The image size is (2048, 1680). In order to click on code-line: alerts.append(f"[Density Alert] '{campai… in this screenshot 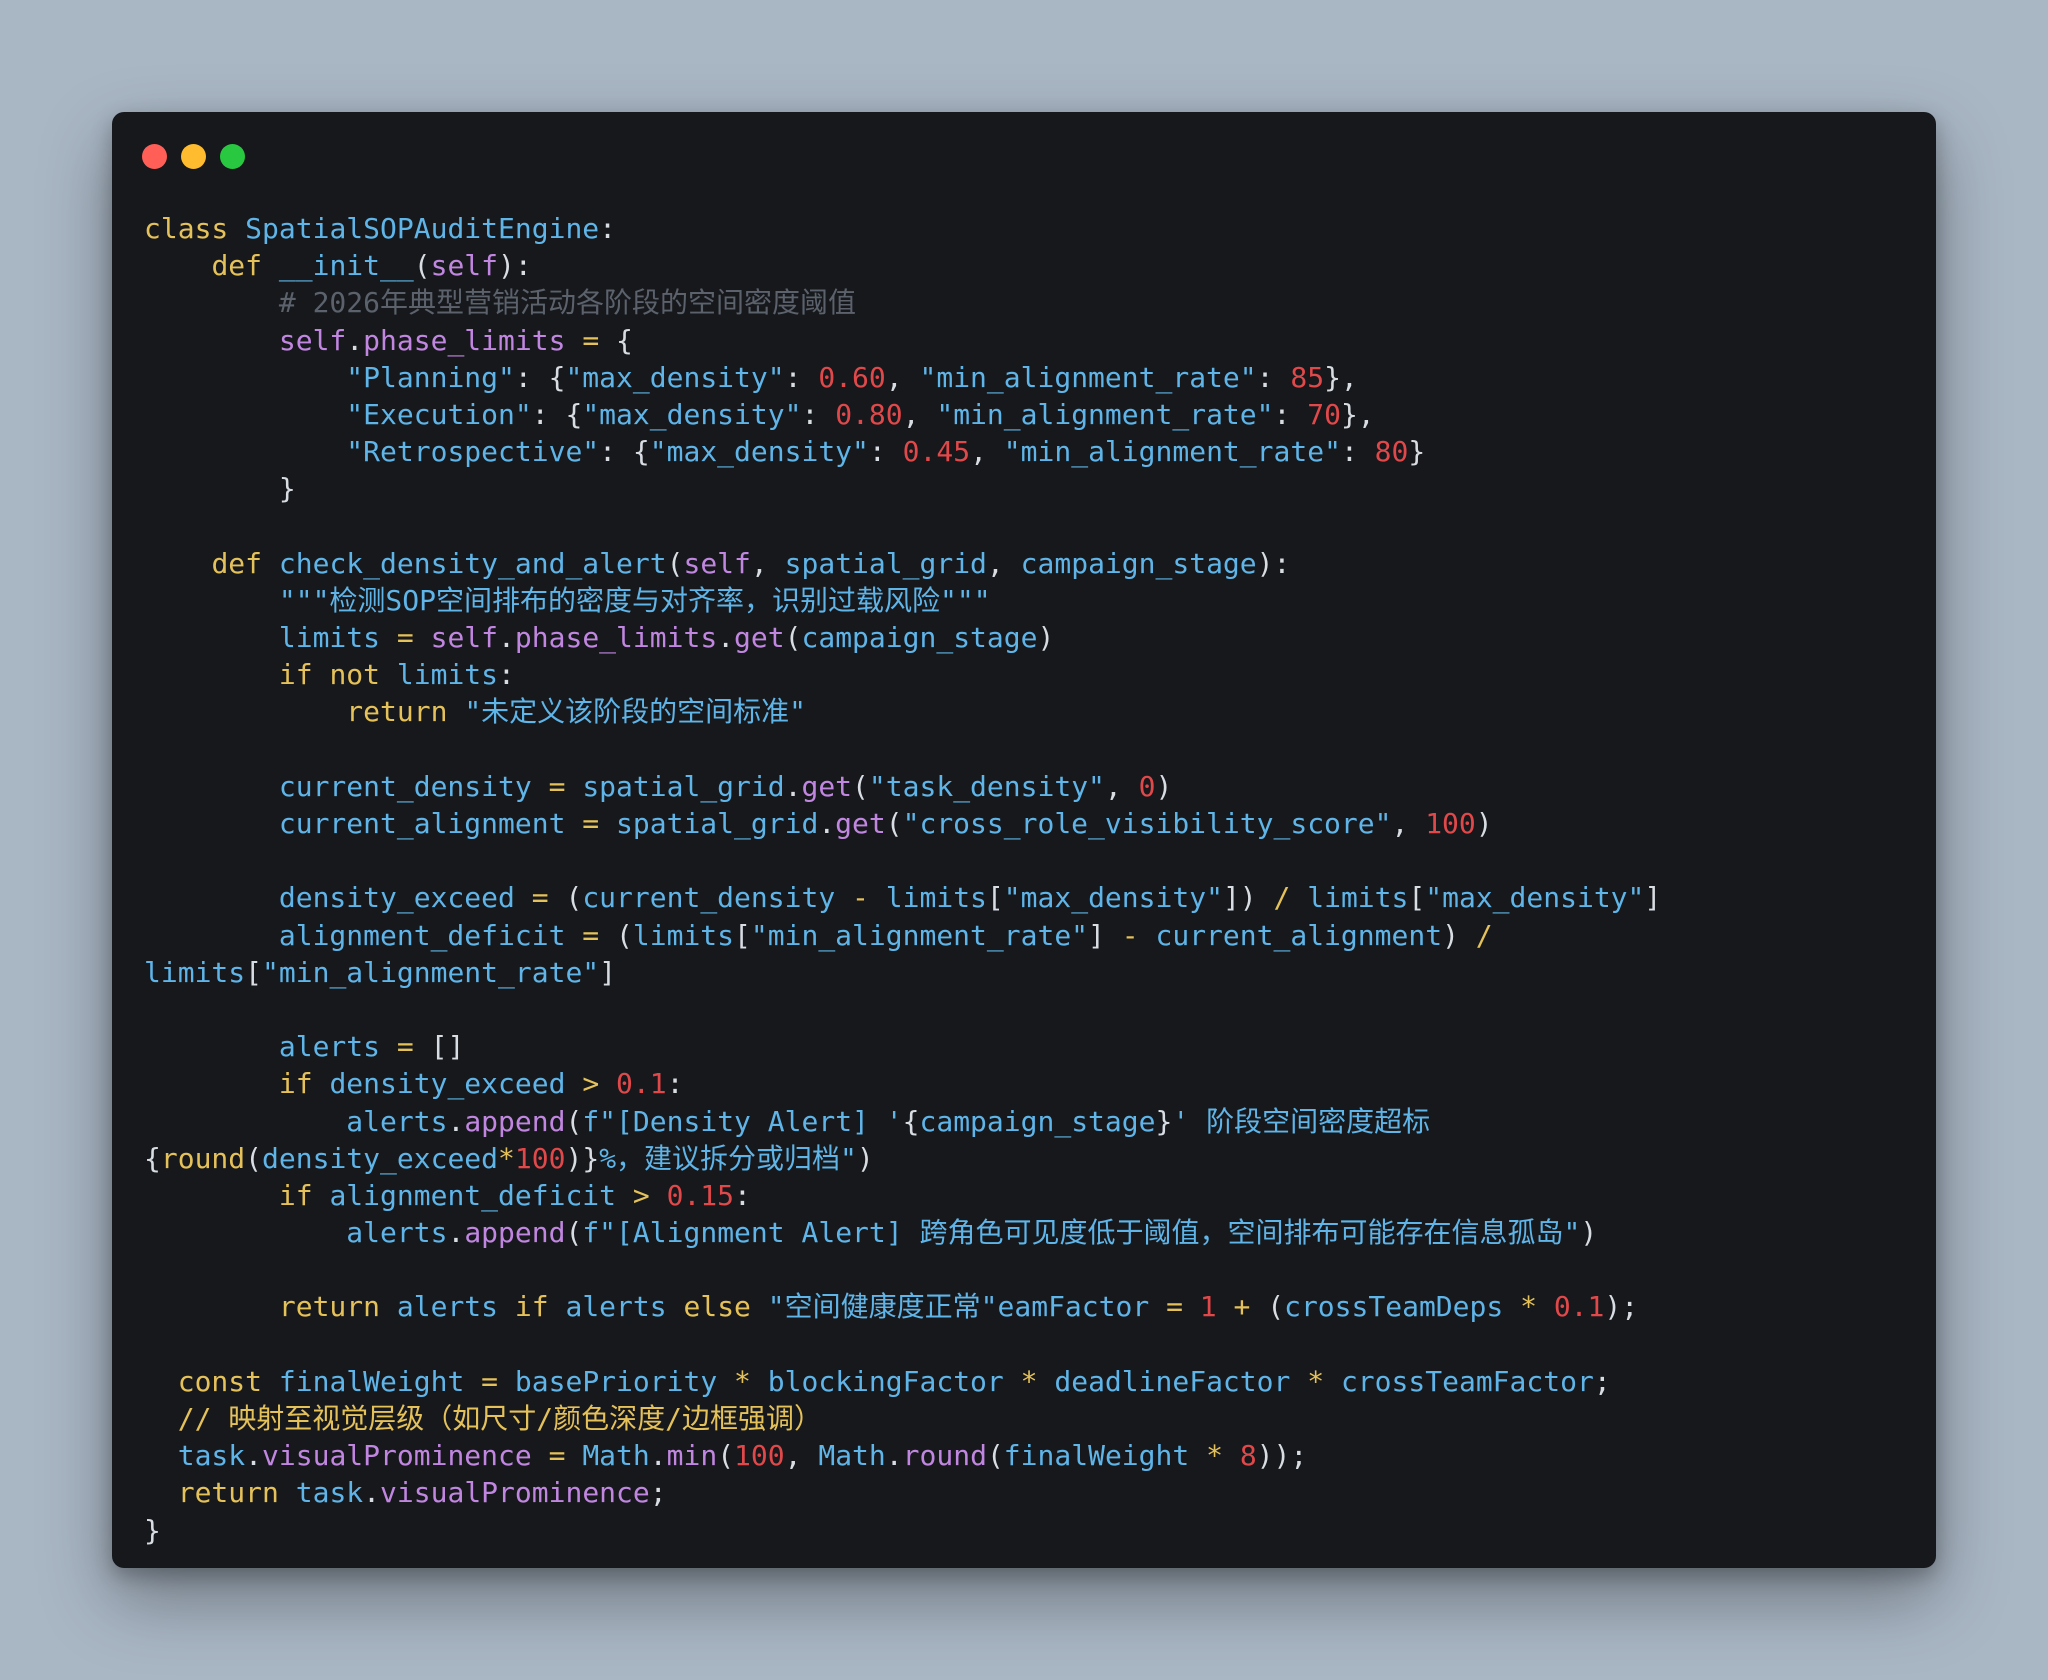, I will do `click(902, 1121)`.